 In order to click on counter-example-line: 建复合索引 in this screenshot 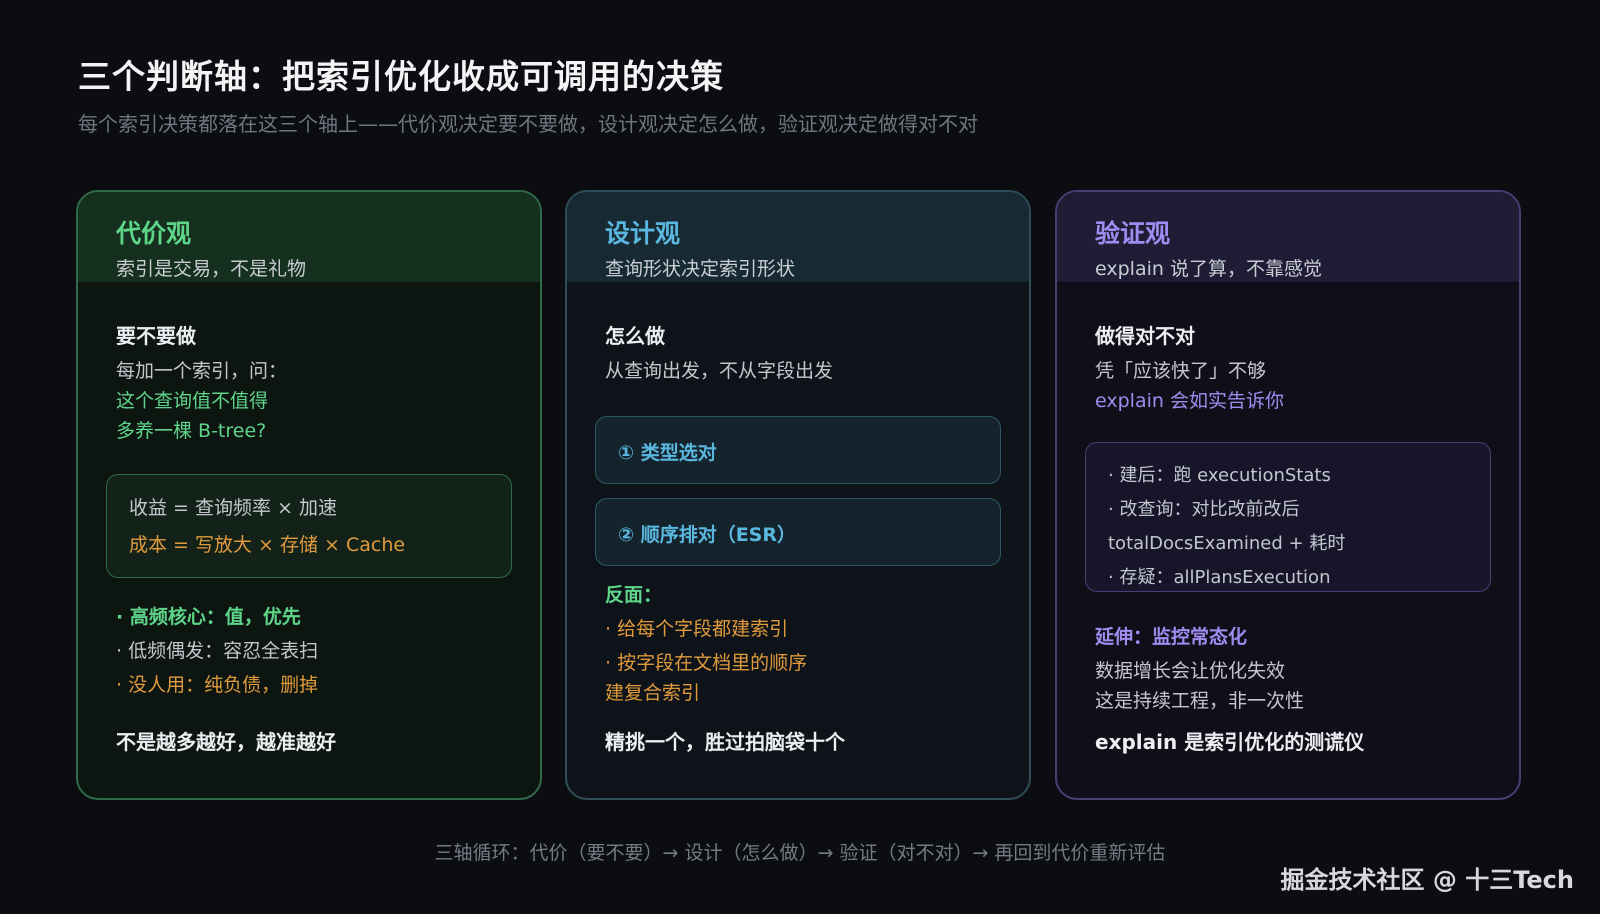, I will do `click(653, 693)`.